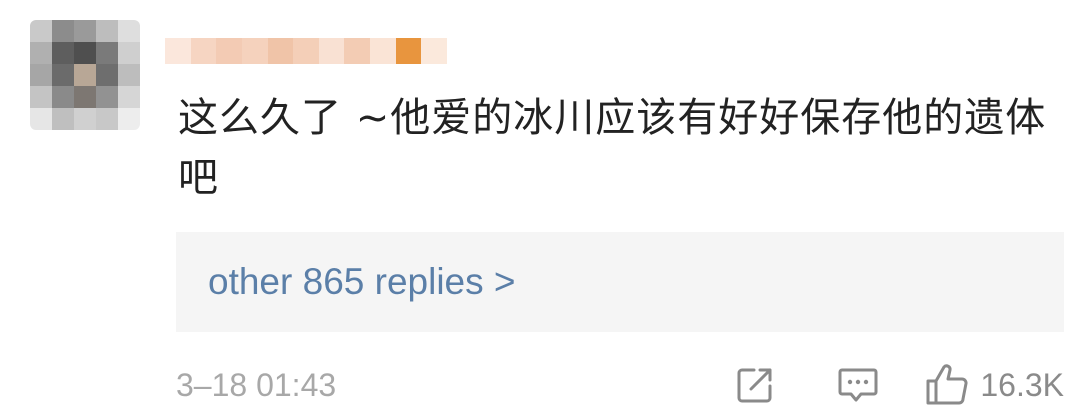 Image resolution: width=1080 pixels, height=418 pixels. Describe the element at coordinates (306, 51) in the screenshot. I see `username` at that location.